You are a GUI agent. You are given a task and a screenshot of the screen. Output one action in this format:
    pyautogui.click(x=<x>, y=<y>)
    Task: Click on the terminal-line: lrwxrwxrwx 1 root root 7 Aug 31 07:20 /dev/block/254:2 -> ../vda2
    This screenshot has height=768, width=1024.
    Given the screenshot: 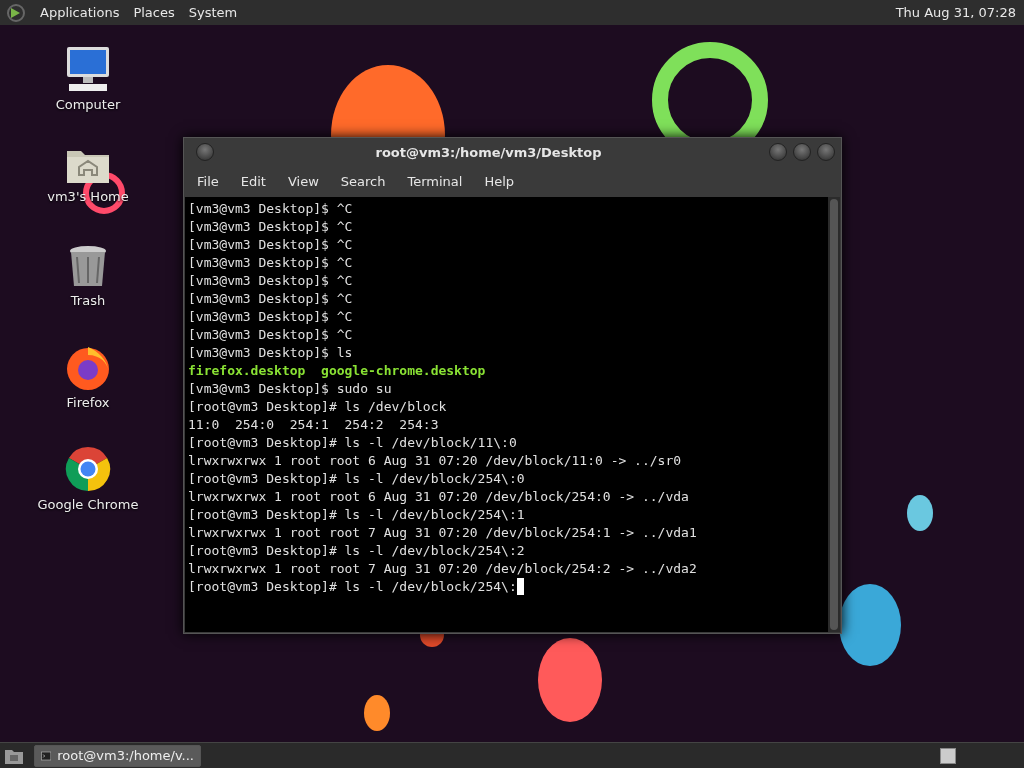 What is the action you would take?
    pyautogui.click(x=442, y=568)
    